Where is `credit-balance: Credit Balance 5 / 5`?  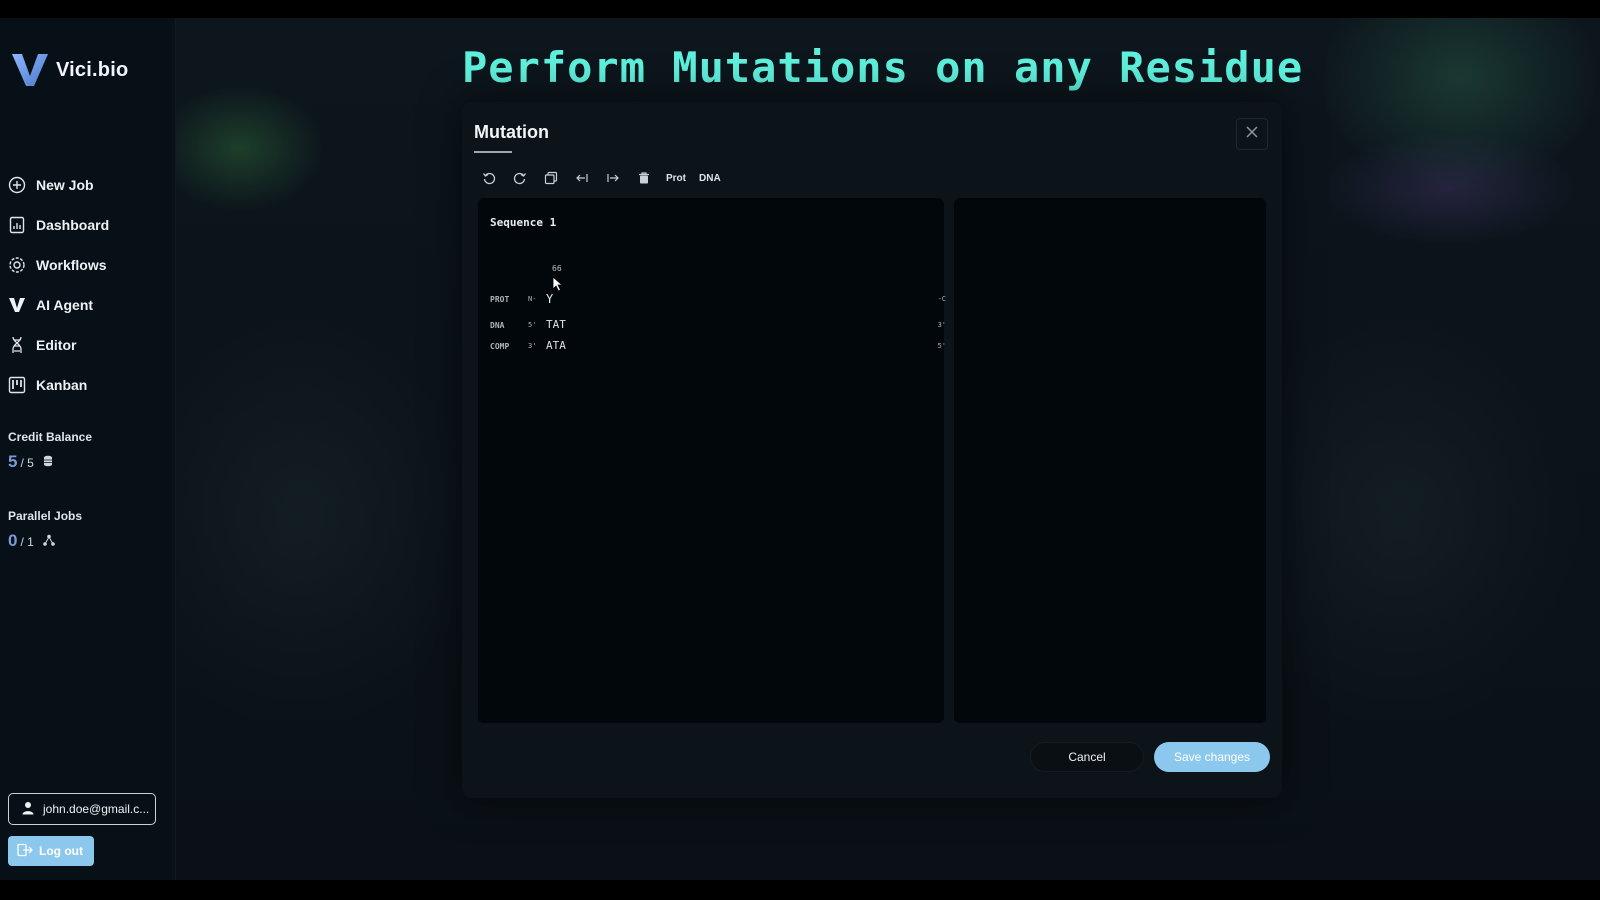
credit-balance: Credit Balance 5 / 5 is located at coordinates (50, 451).